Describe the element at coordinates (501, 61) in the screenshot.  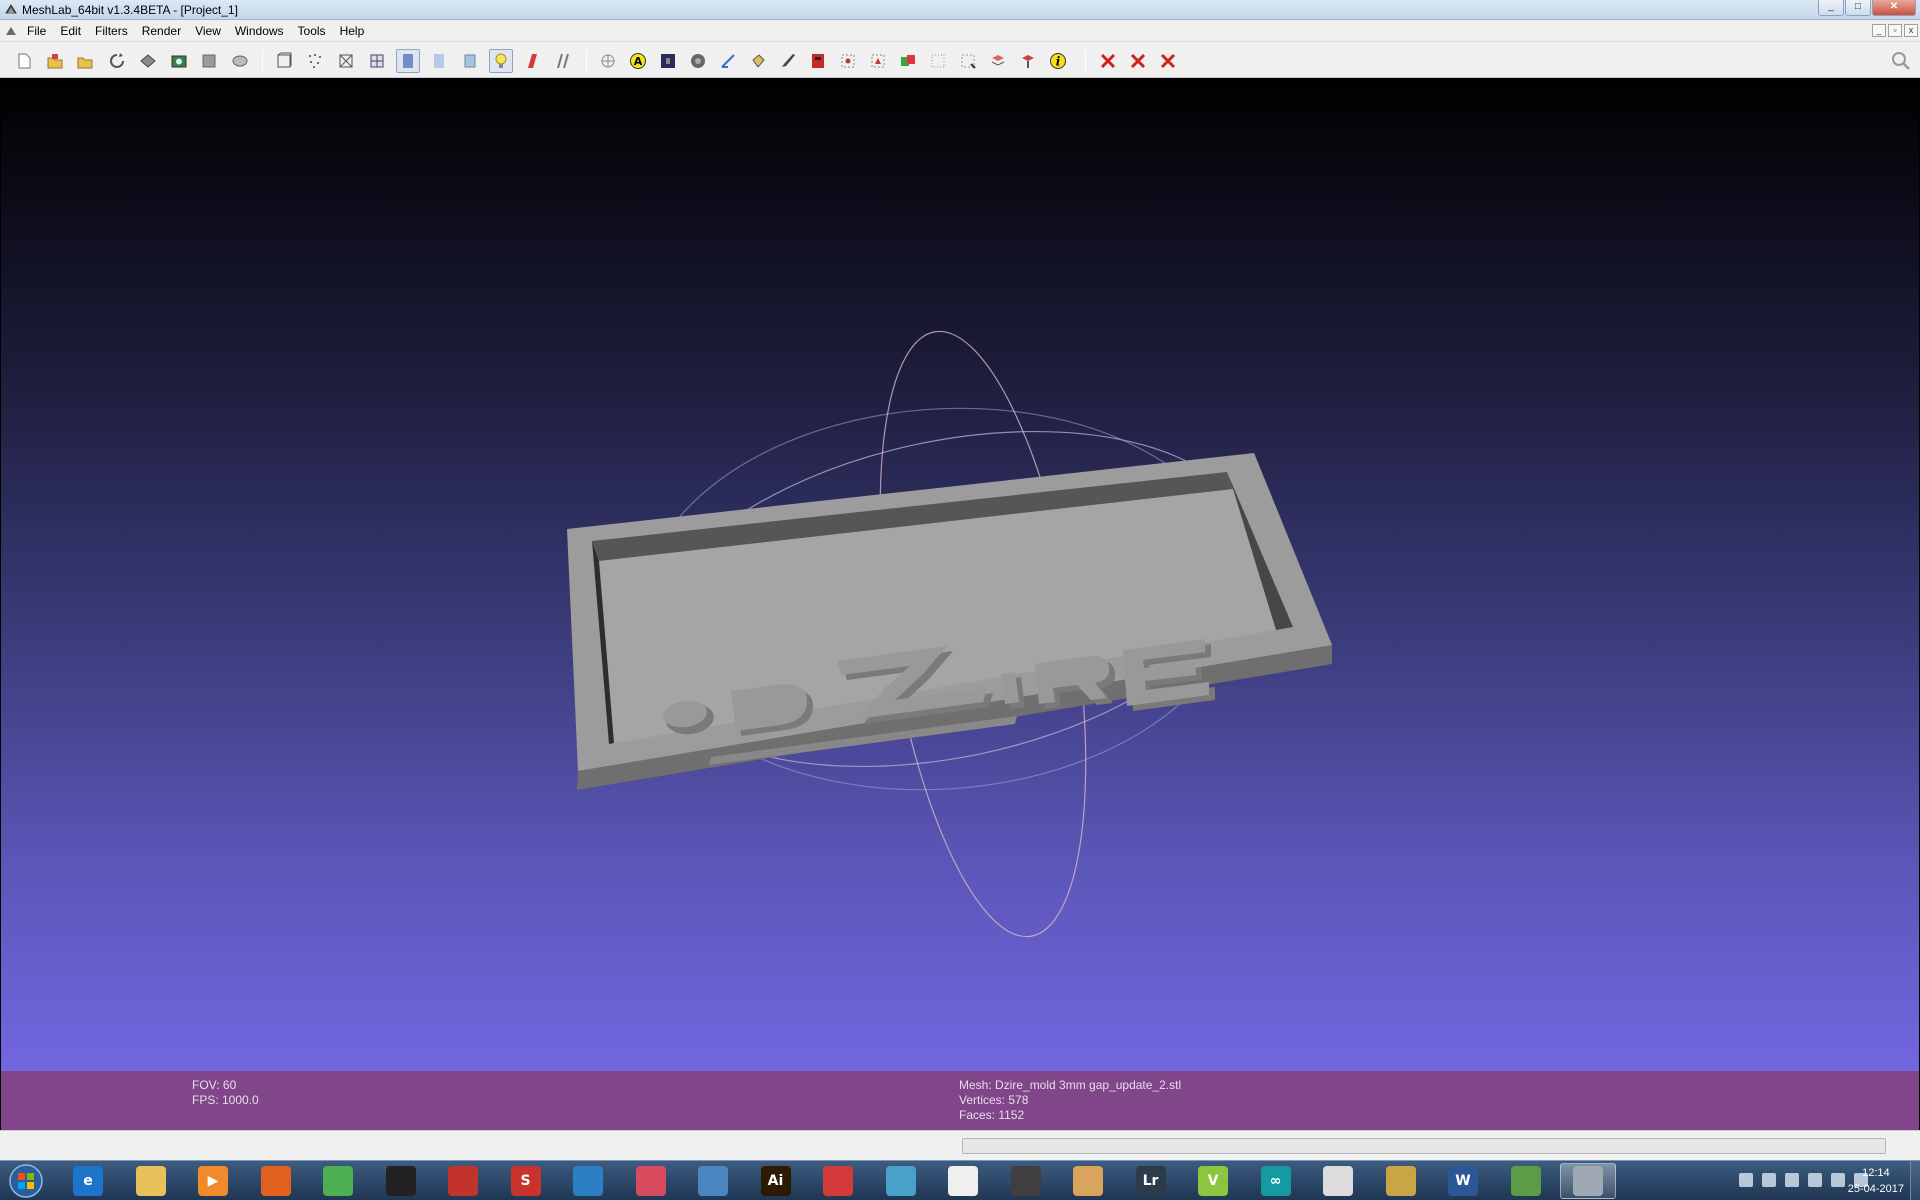
I see `light-bulb-icon` at that location.